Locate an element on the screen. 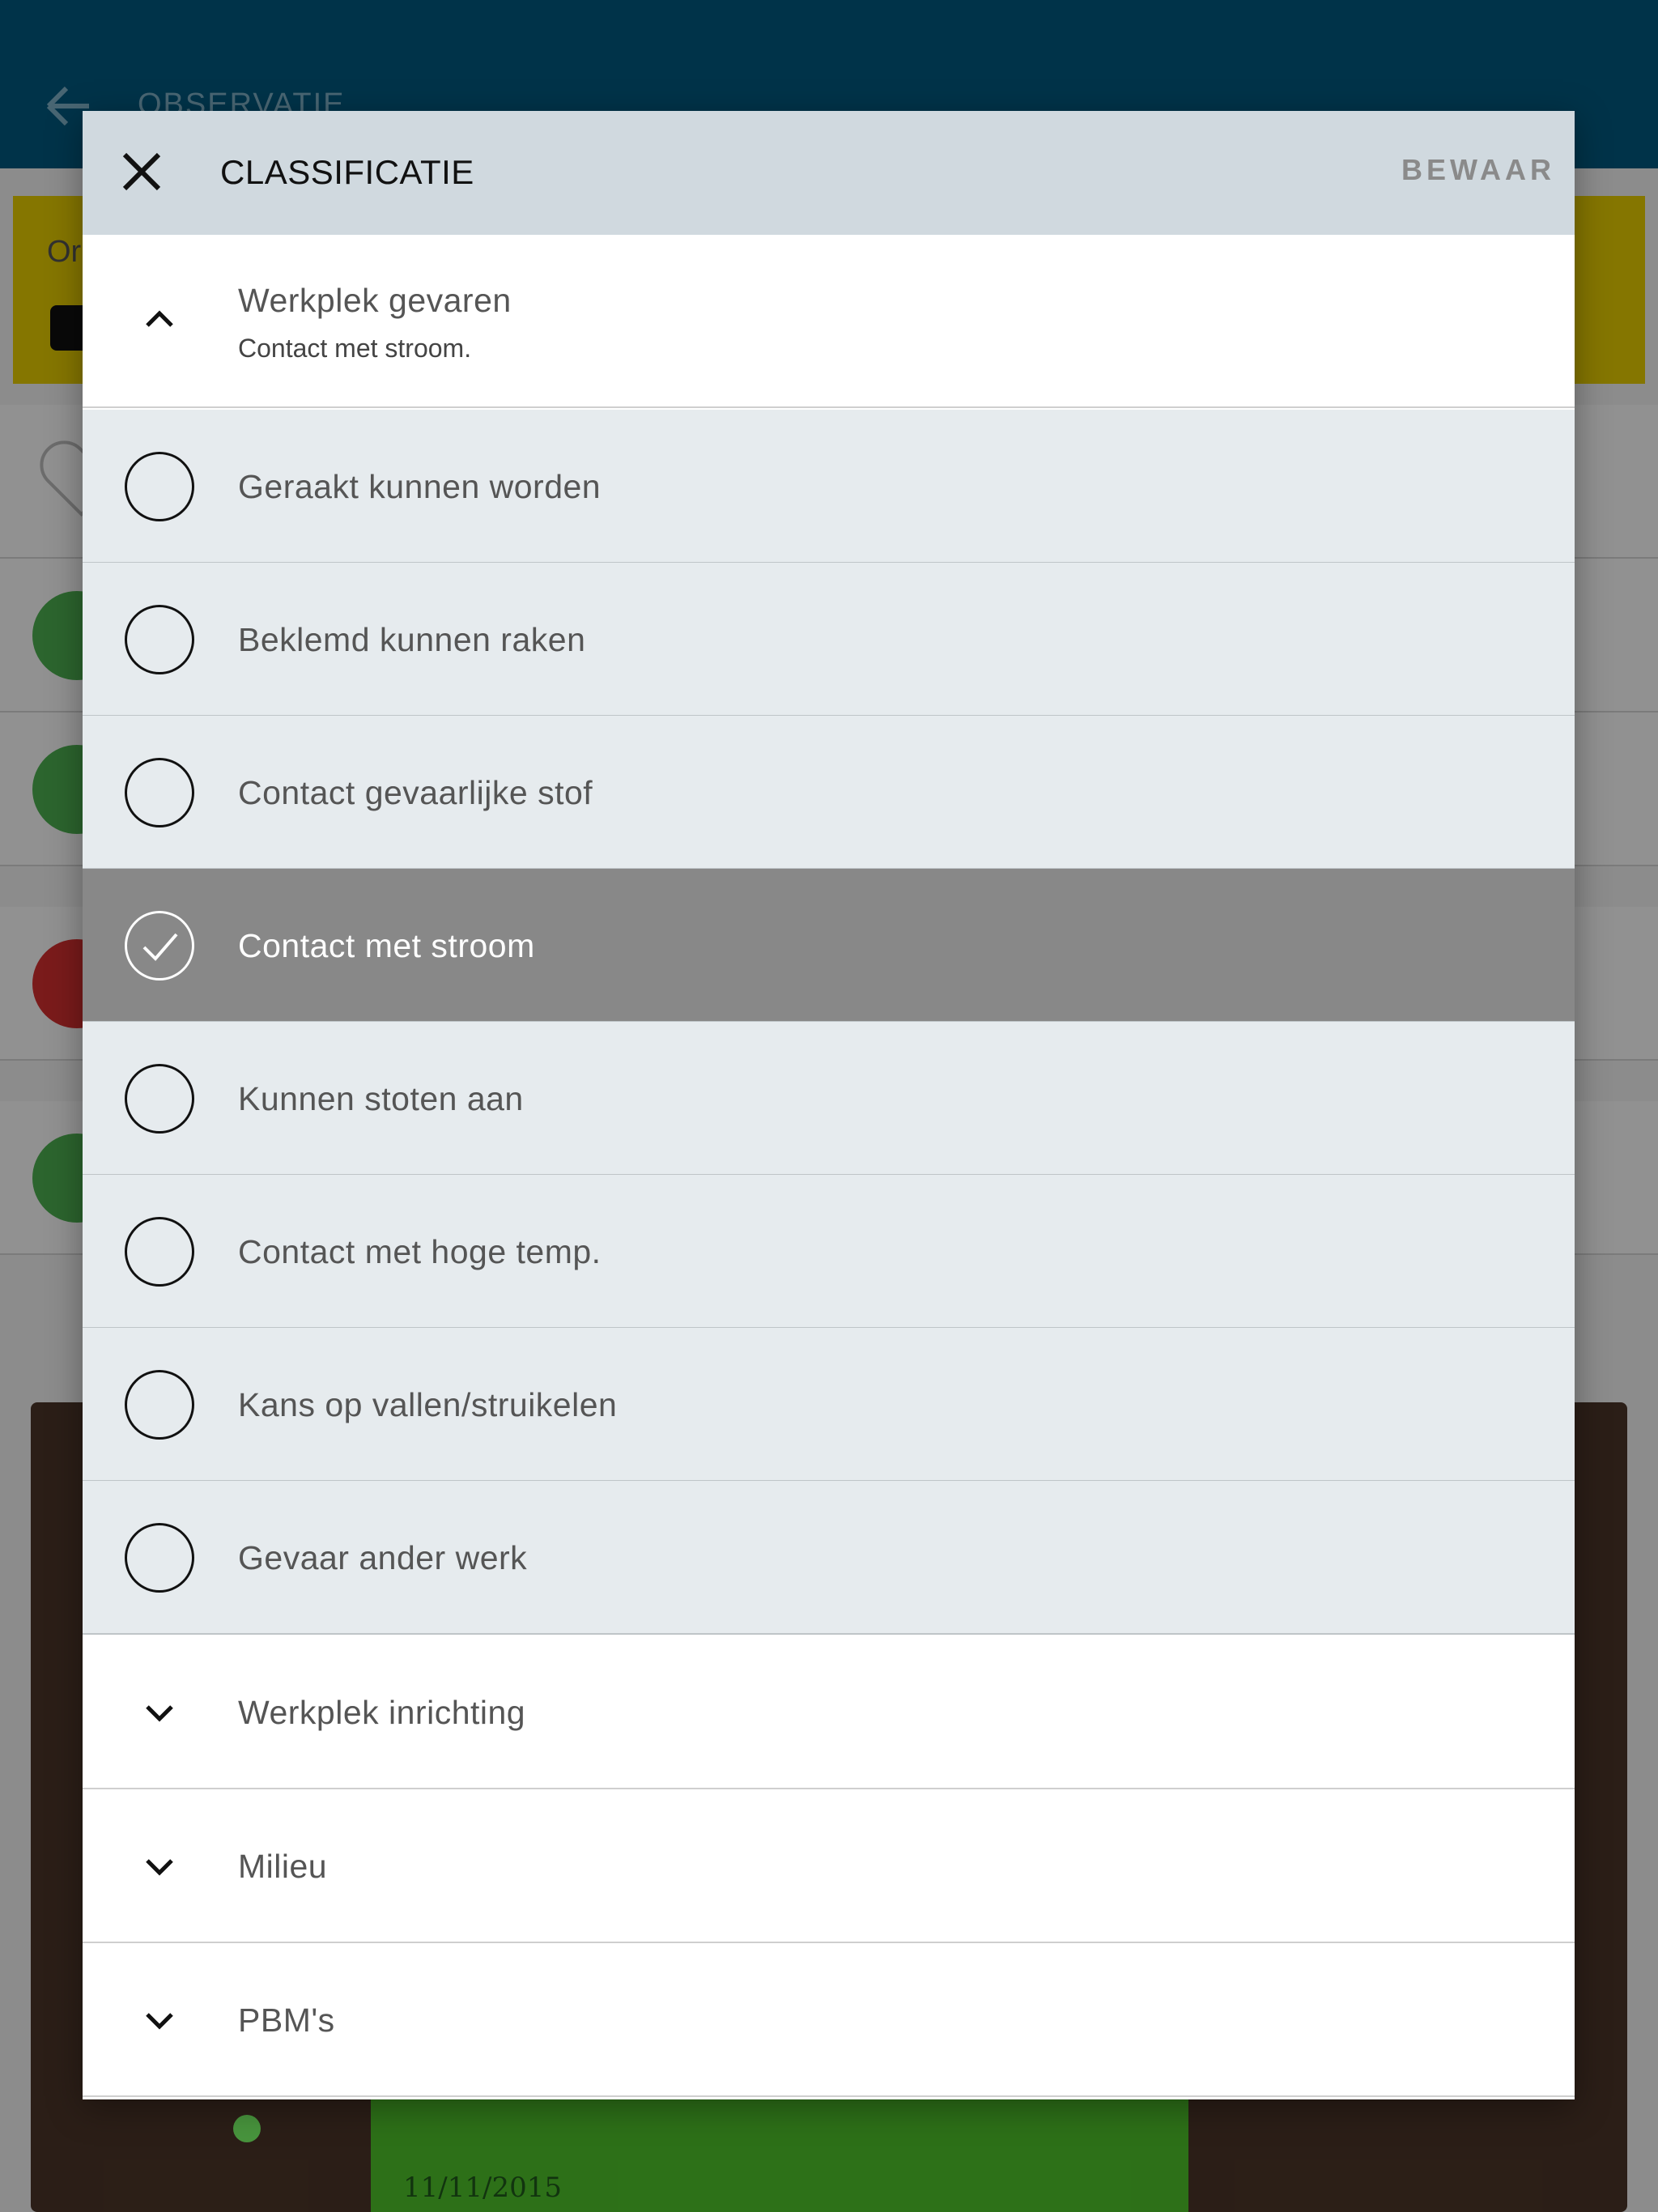 The height and width of the screenshot is (2212, 1658). option-label: Contact met hoge temp. is located at coordinates (420, 1252).